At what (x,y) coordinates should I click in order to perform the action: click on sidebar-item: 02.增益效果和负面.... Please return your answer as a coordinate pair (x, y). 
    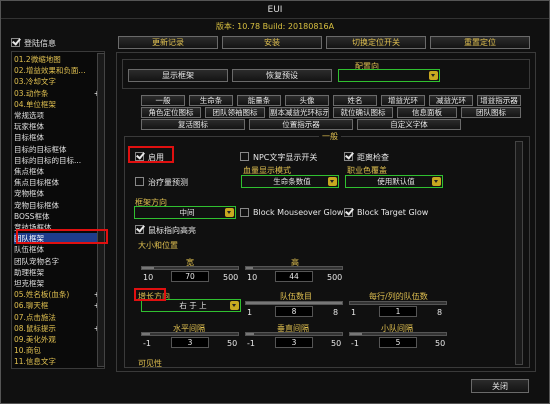
    Looking at the image, I should click on (59, 70).